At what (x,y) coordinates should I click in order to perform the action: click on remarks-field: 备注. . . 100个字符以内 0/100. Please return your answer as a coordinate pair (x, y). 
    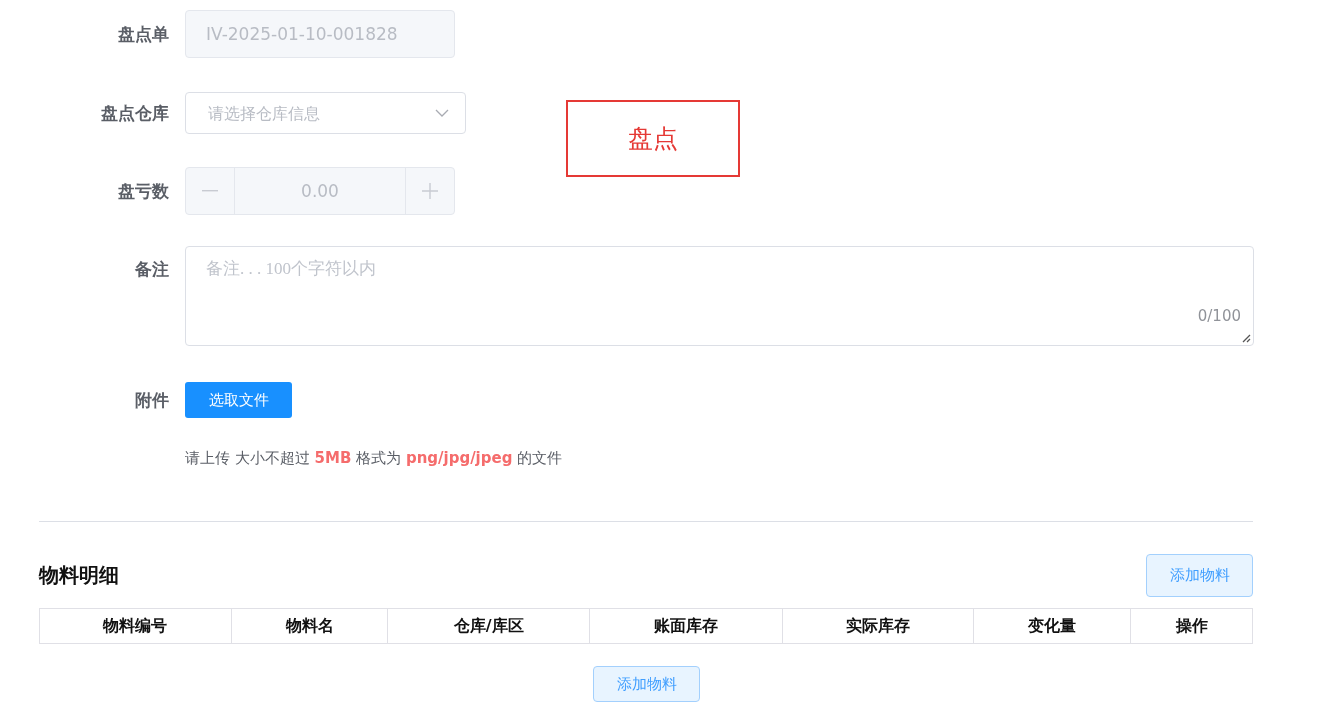
    Looking at the image, I should click on (719, 296).